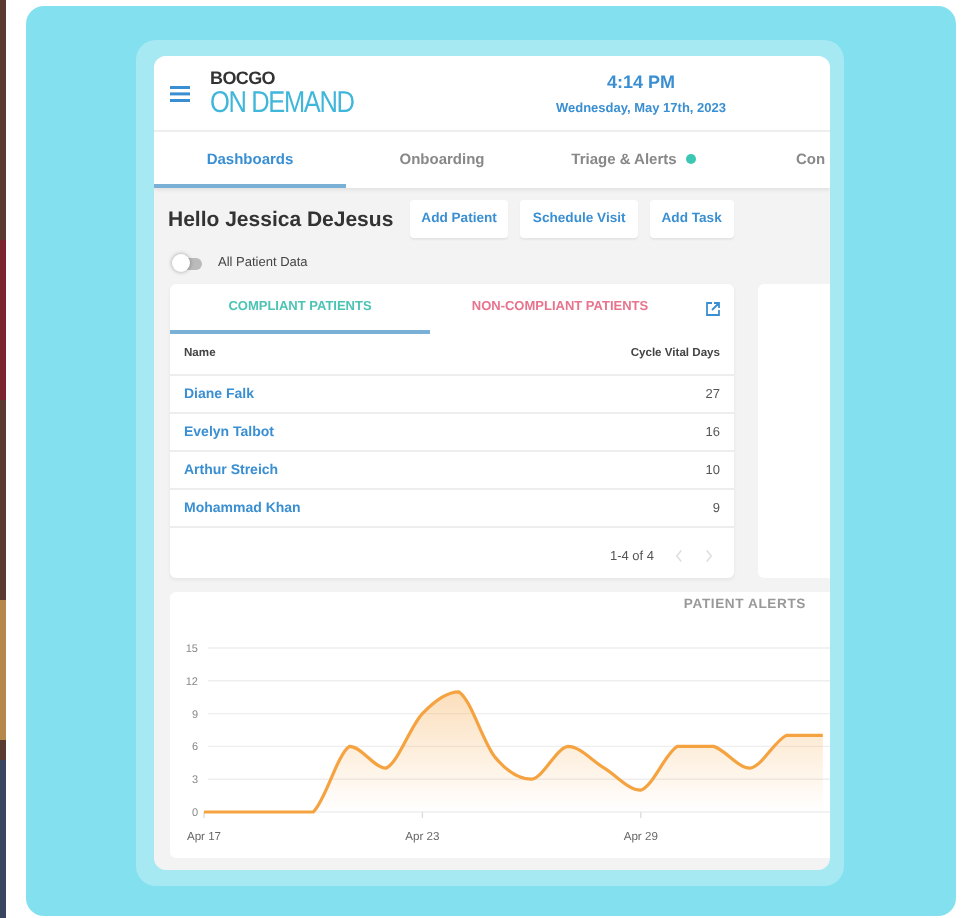 This screenshot has width=972, height=918. I want to click on external-link-icon, so click(713, 309).